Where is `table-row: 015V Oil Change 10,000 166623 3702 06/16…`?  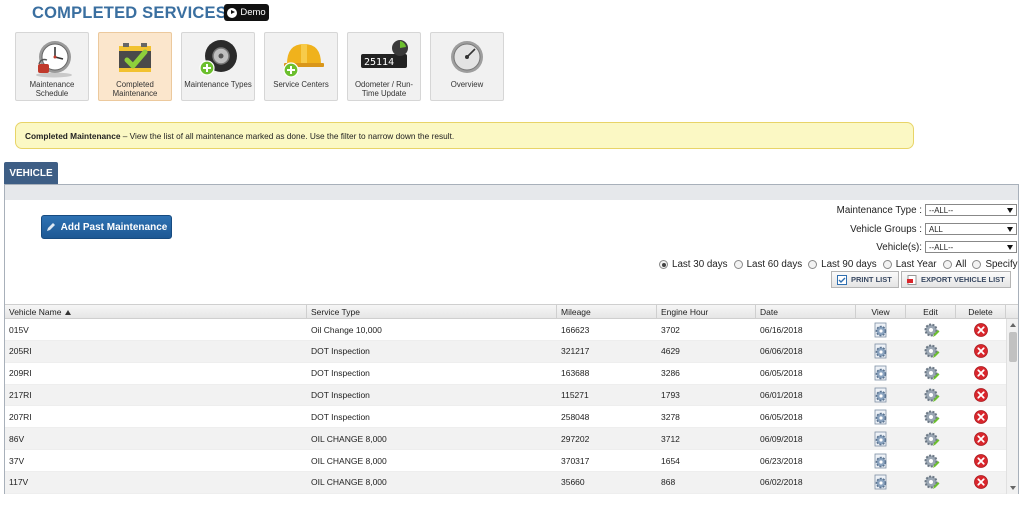
table-row: 015V Oil Change 10,000 166623 3702 06/16… is located at coordinates (505, 330).